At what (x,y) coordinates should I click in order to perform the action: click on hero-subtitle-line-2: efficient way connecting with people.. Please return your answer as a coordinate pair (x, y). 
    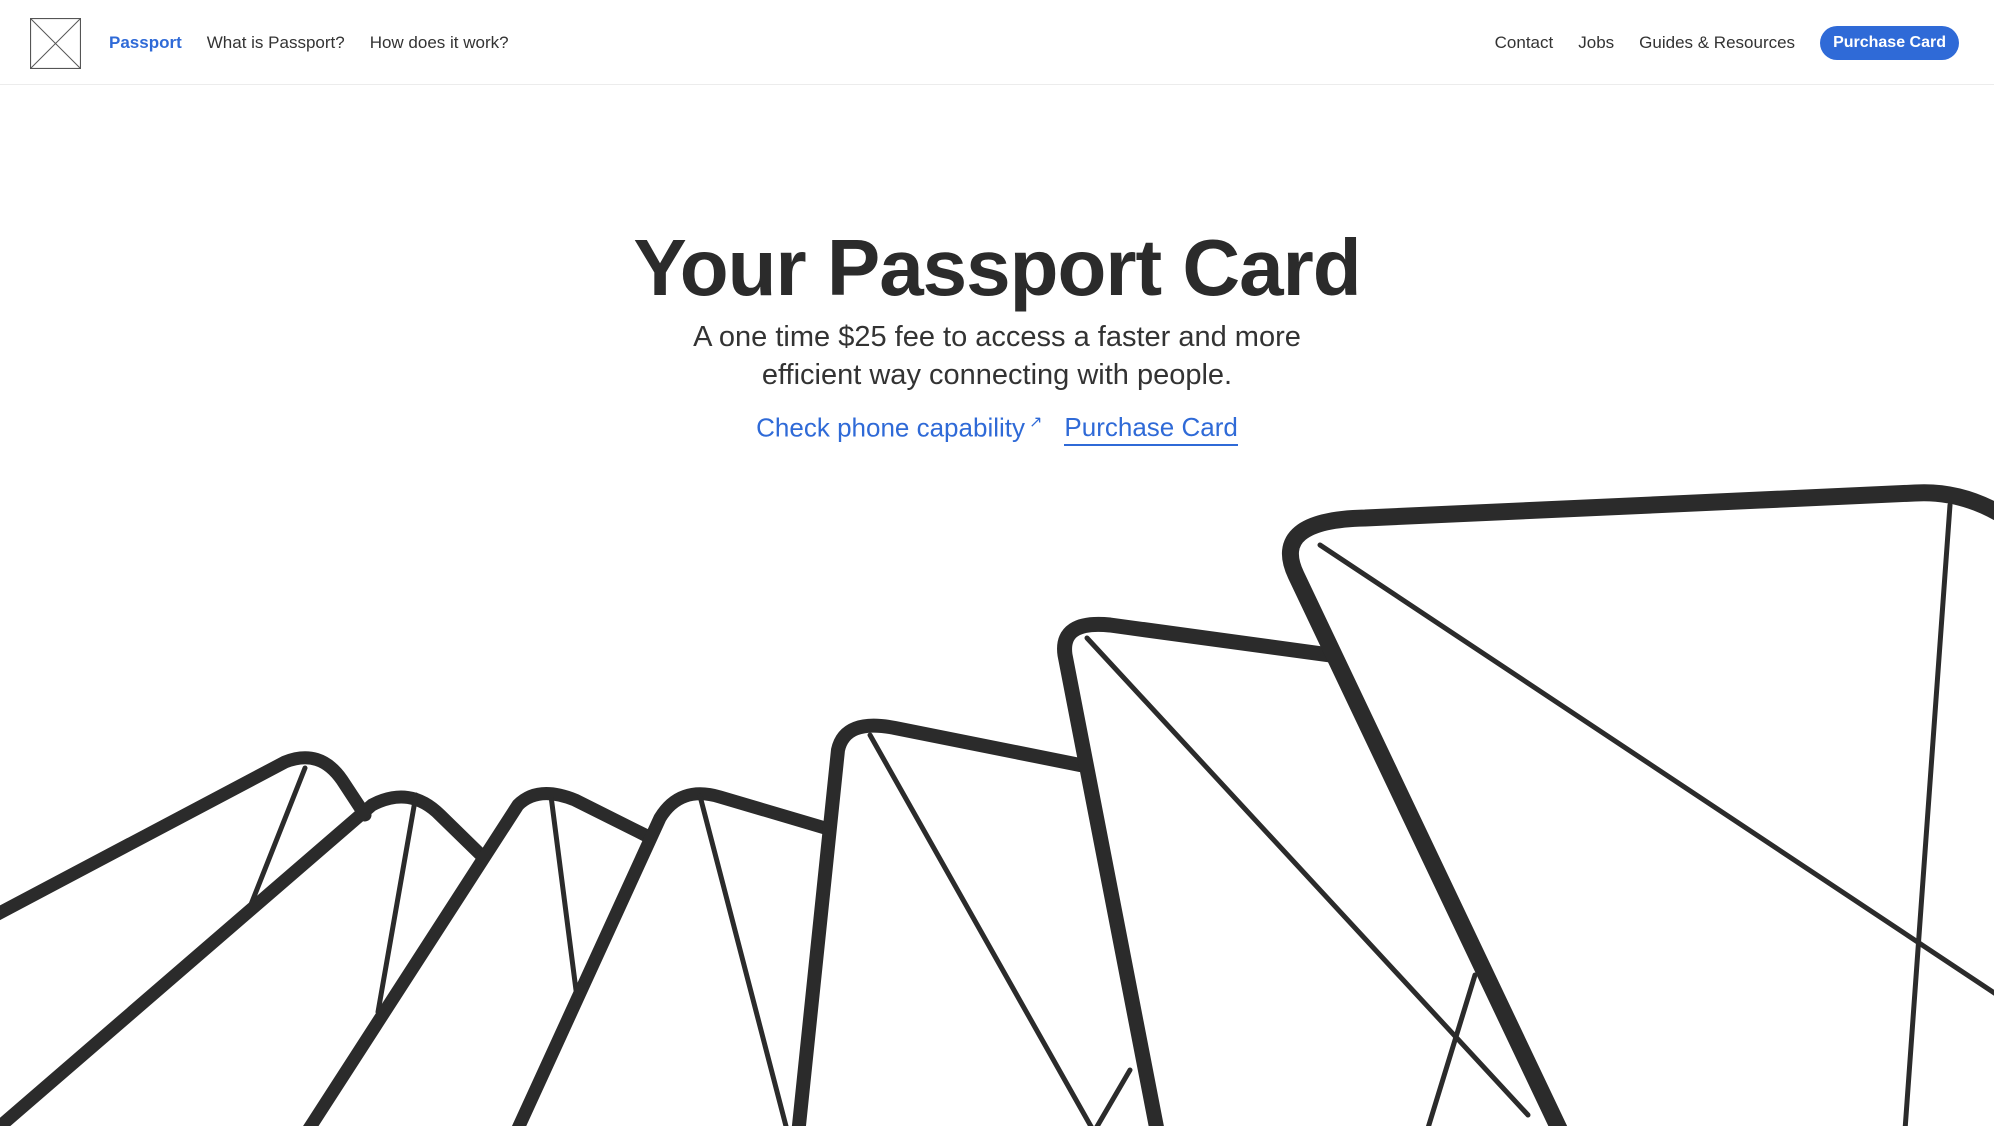
    Looking at the image, I should click on (997, 375).